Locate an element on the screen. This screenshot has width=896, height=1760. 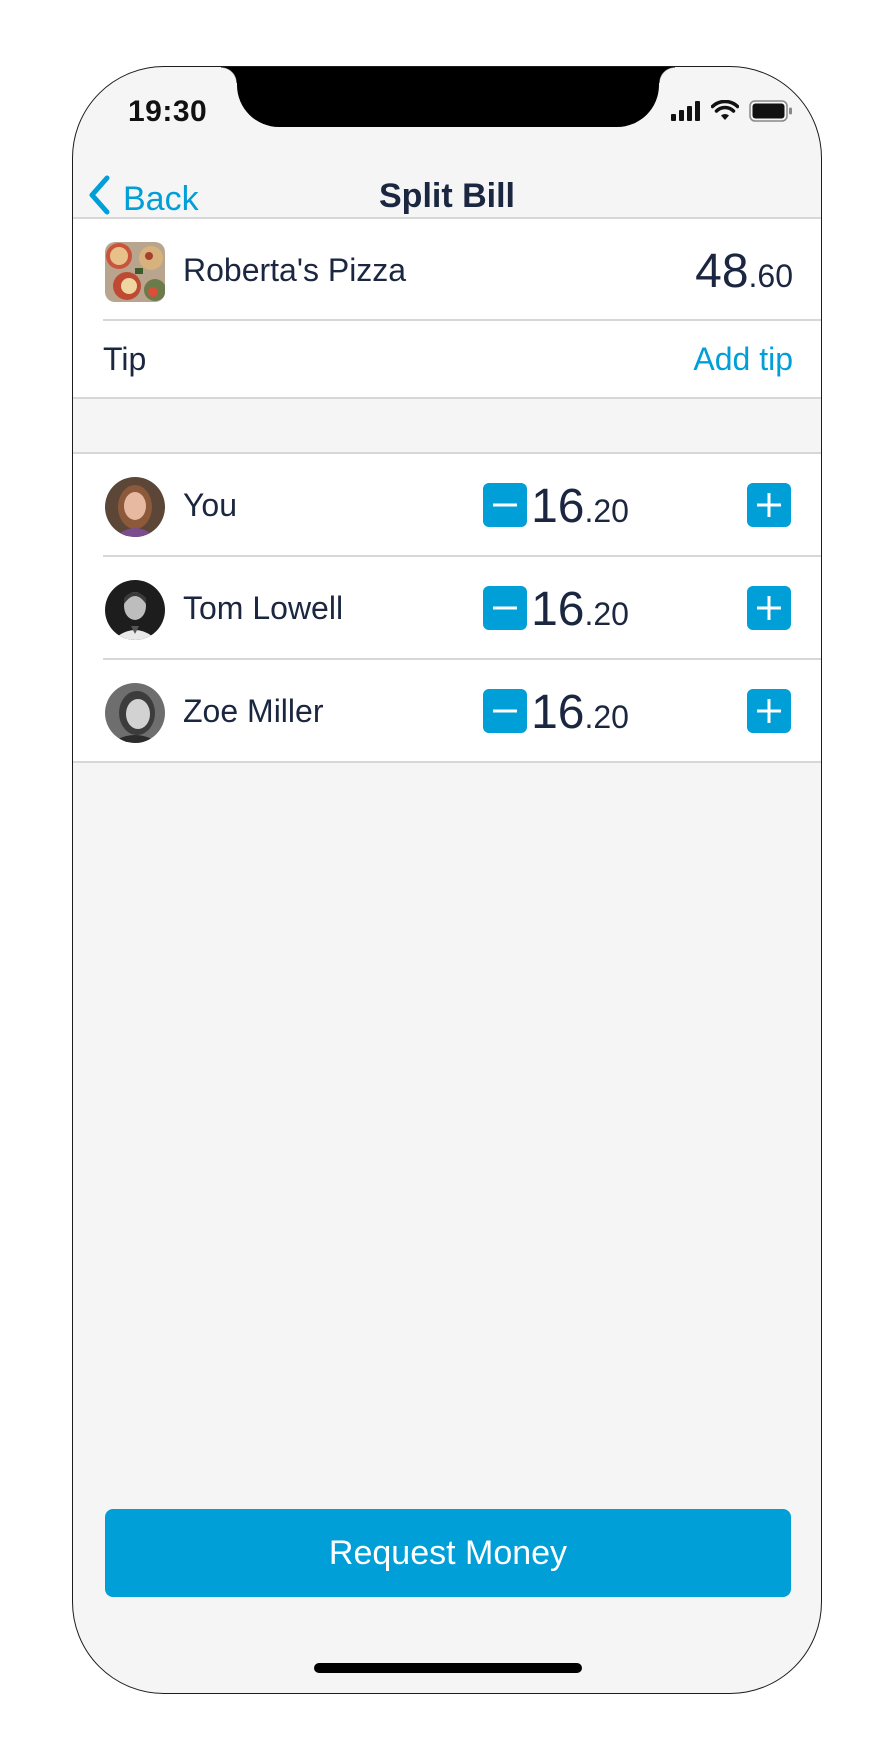
bill-section: Roberta's Pizza 48.60 Tip Add tip is located at coordinates (447, 308).